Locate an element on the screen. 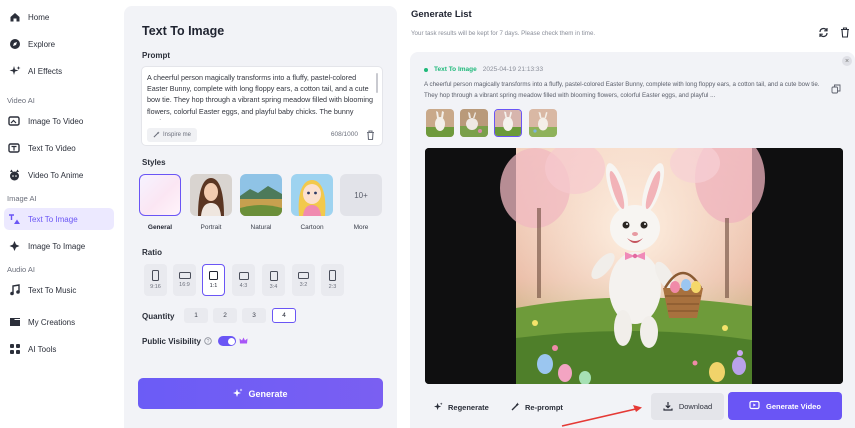 The width and height of the screenshot is (855, 428). style-thumb-cartoon is located at coordinates (312, 195).